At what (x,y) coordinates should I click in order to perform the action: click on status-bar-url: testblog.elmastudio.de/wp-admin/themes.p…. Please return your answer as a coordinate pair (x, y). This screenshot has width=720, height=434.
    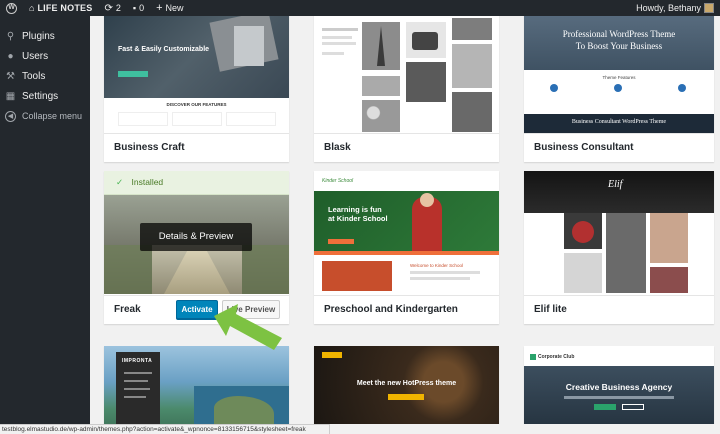
    Looking at the image, I should click on (165, 429).